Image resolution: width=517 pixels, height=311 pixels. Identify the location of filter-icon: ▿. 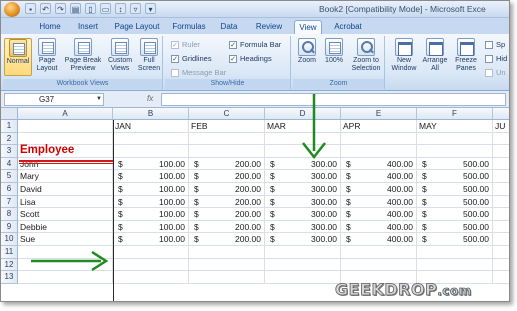
(135, 8).